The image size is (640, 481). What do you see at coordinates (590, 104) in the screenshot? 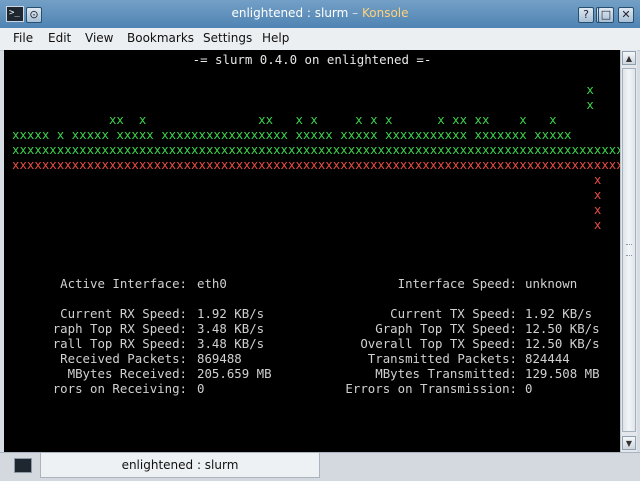
I see `graph-row-green: x x` at bounding box center [590, 104].